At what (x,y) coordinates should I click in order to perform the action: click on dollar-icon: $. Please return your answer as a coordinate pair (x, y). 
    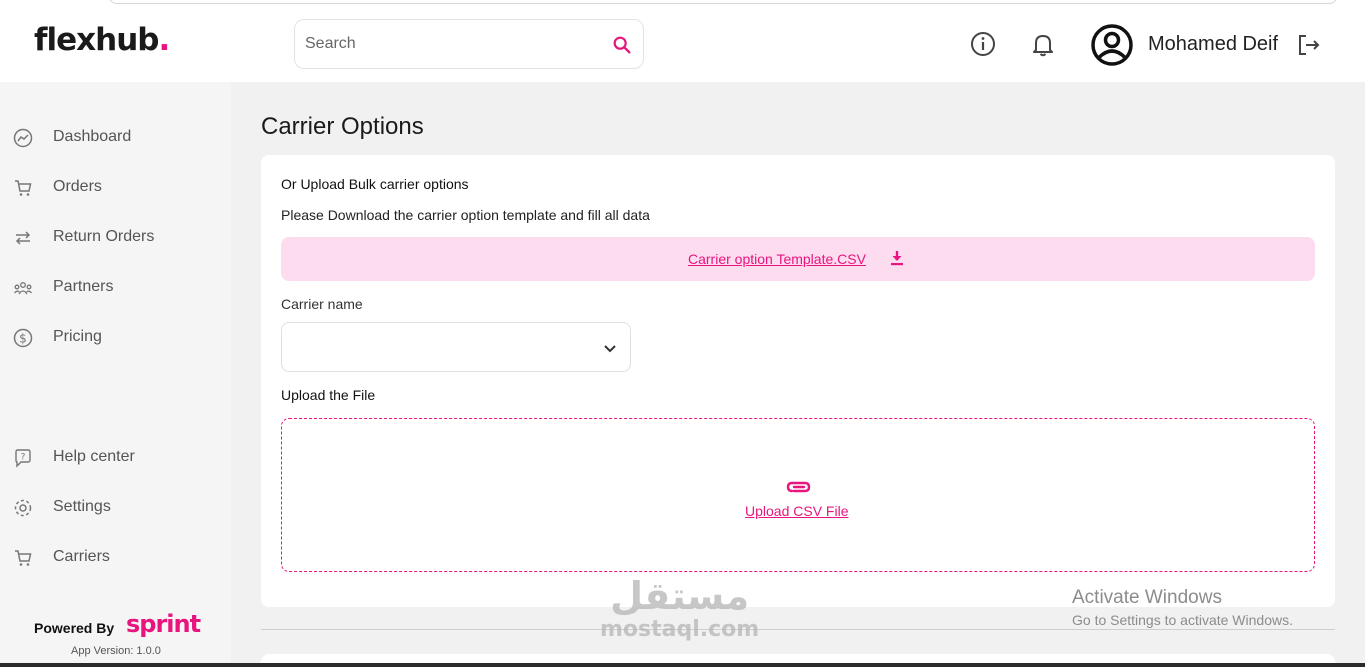
    Looking at the image, I should click on (23, 338).